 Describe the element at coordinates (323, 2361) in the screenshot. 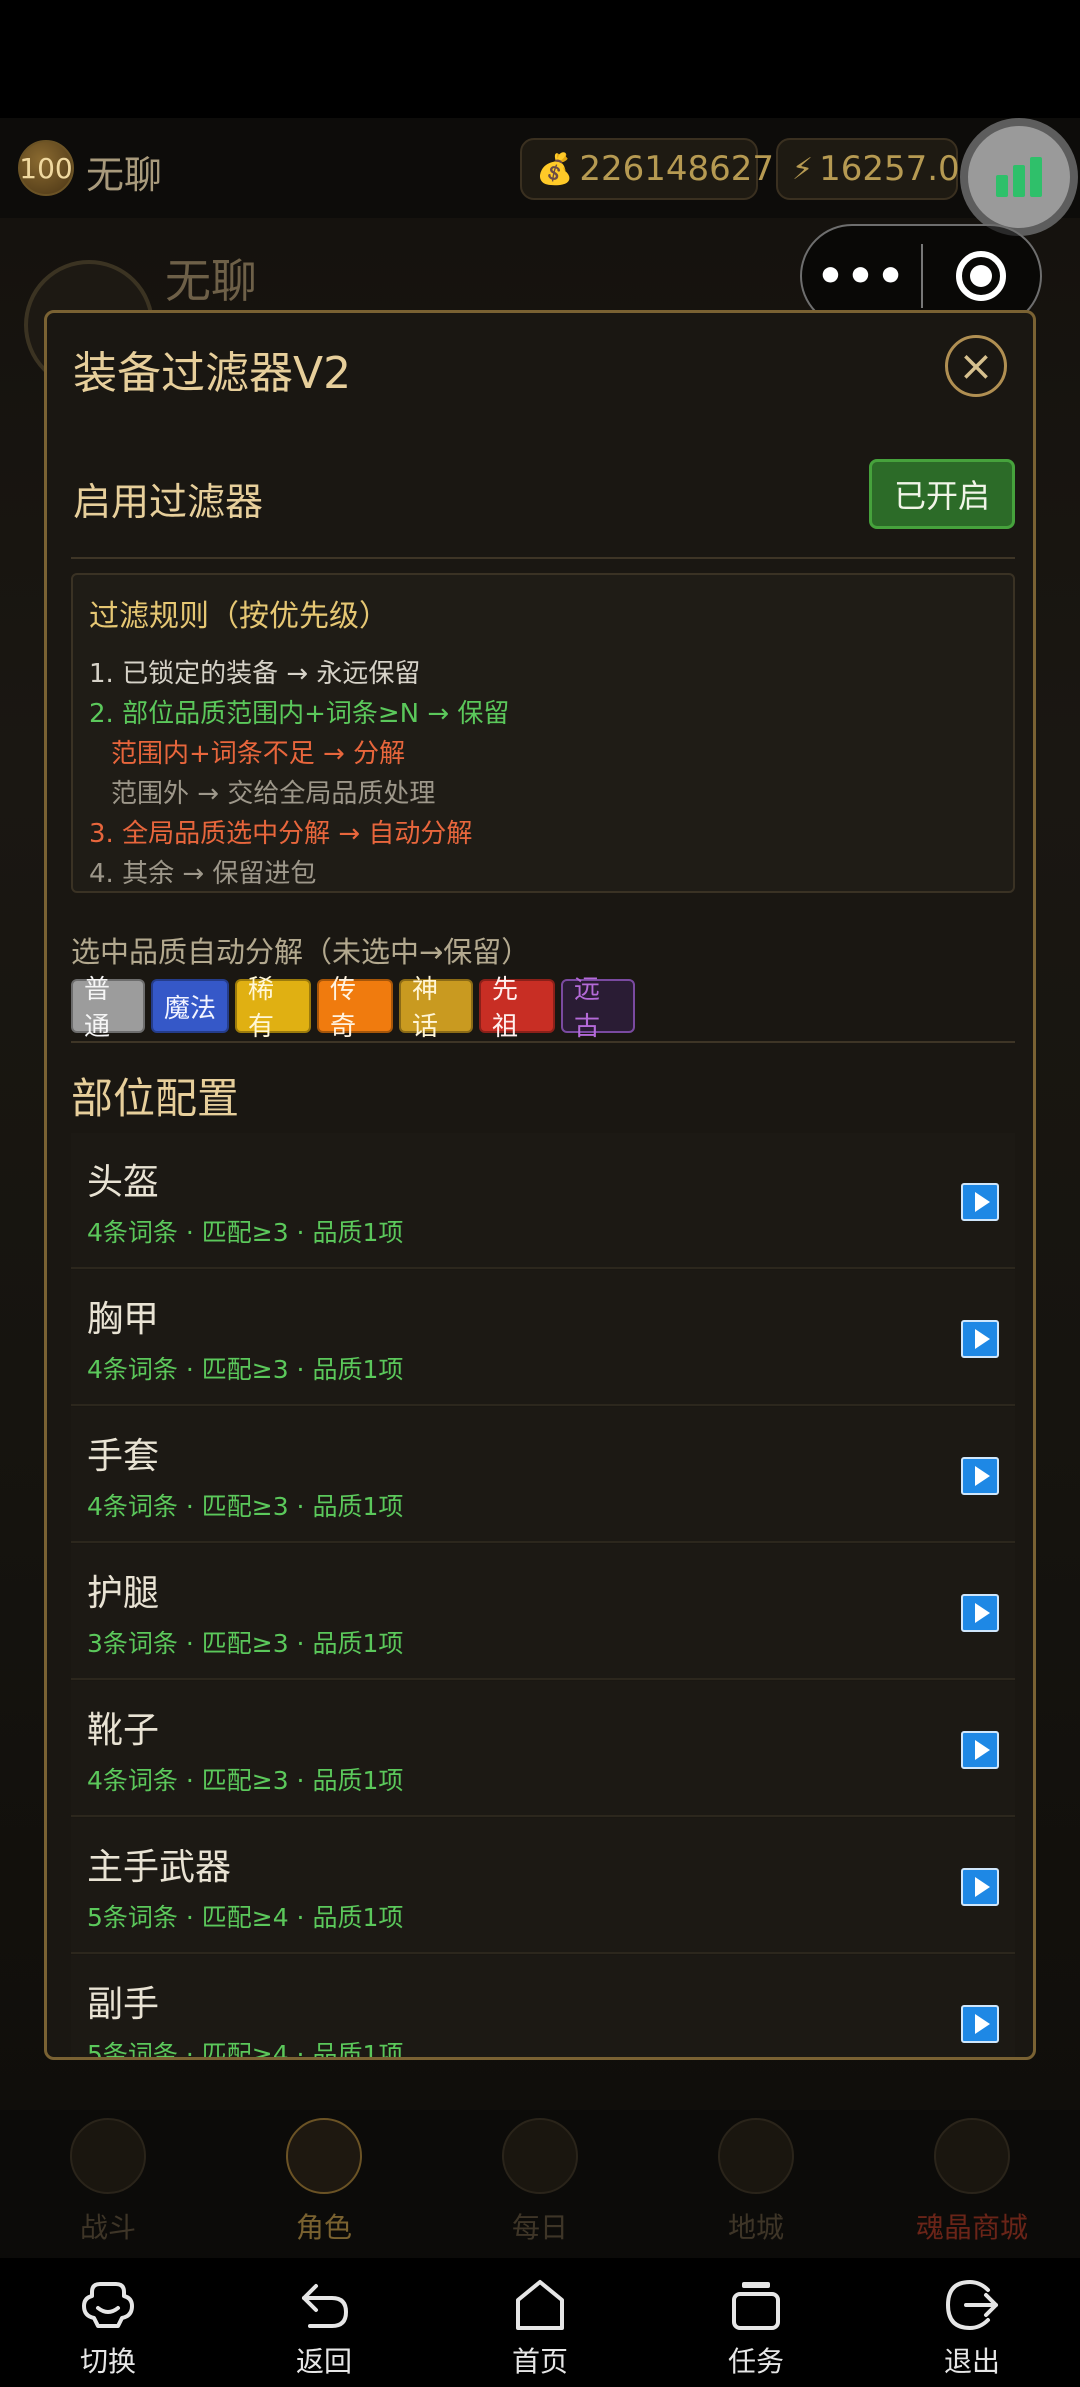

I see `nav-label: 返回` at that location.